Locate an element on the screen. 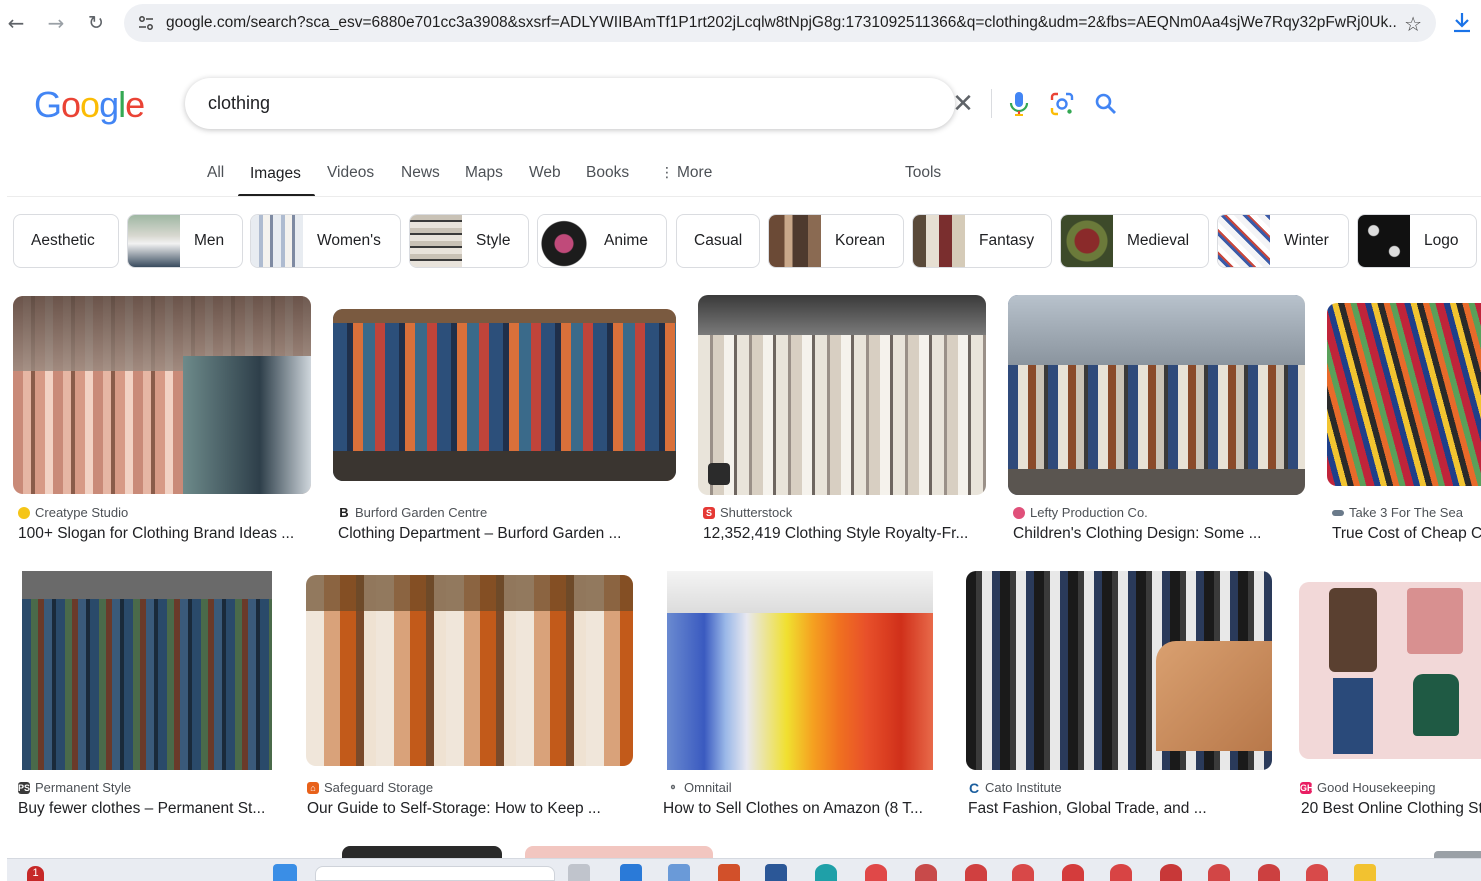 The image size is (1481, 881). search-box: ✕ is located at coordinates (650, 103).